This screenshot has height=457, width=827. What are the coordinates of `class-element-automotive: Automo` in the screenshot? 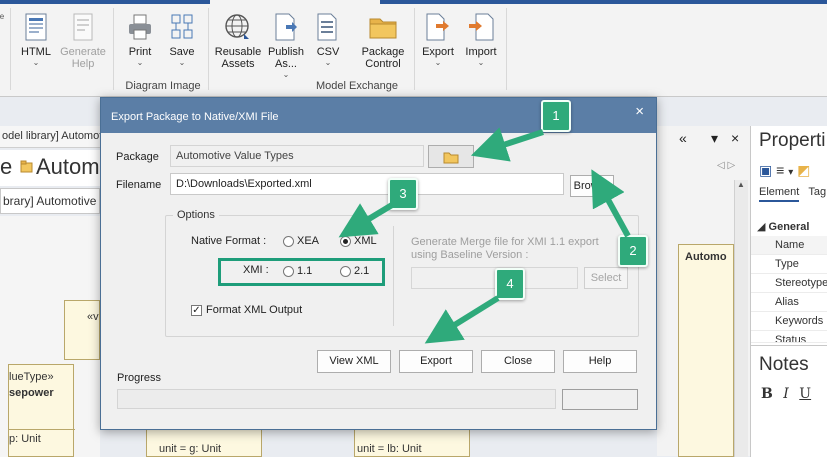 It's located at (706, 350).